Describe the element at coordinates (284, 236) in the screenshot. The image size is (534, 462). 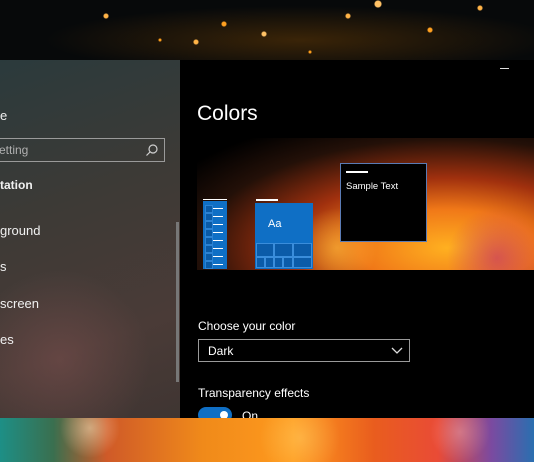
I see `preview-tiles` at that location.